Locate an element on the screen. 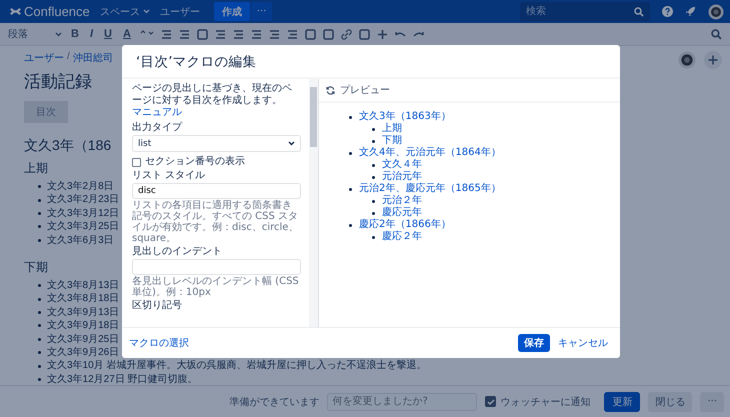 The image size is (730, 417). subheading: 下期 is located at coordinates (36, 267).